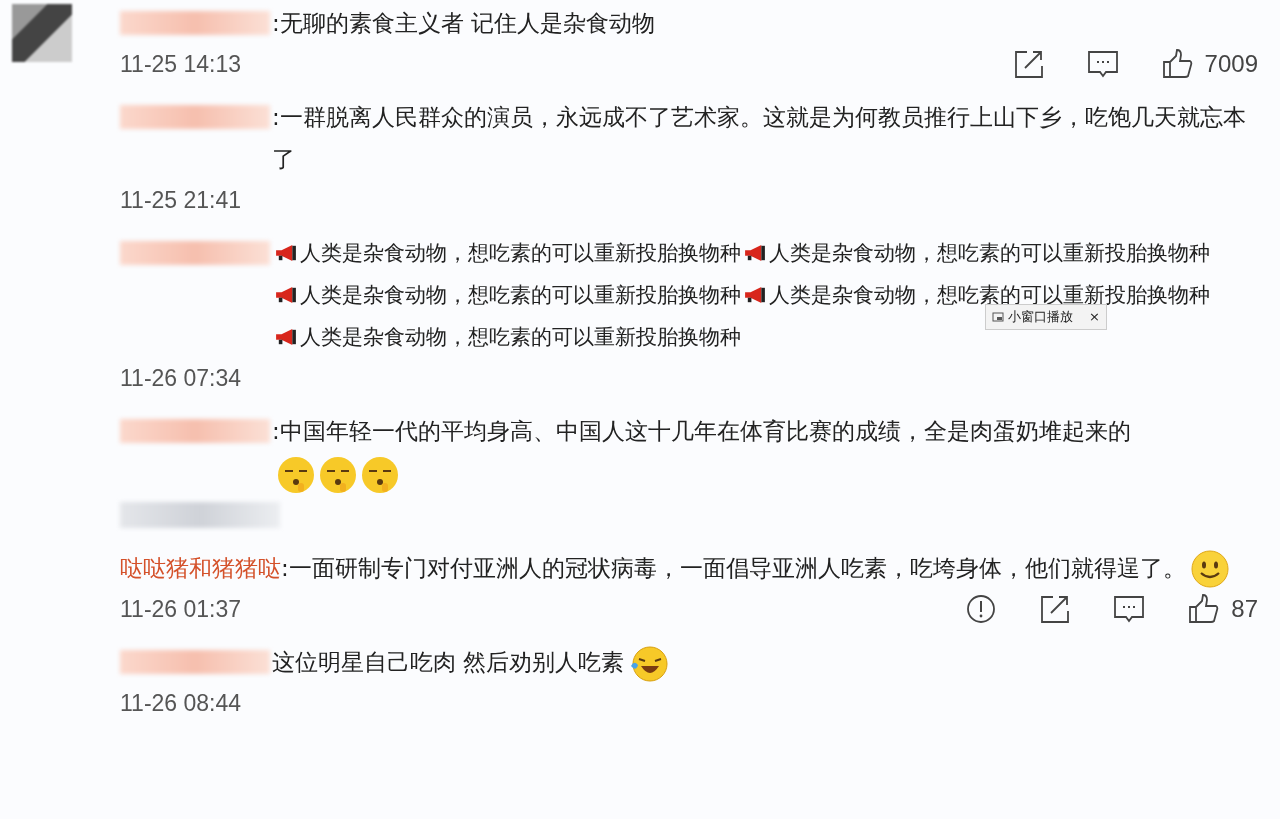  What do you see at coordinates (42, 33) in the screenshot?
I see `avatar` at bounding box center [42, 33].